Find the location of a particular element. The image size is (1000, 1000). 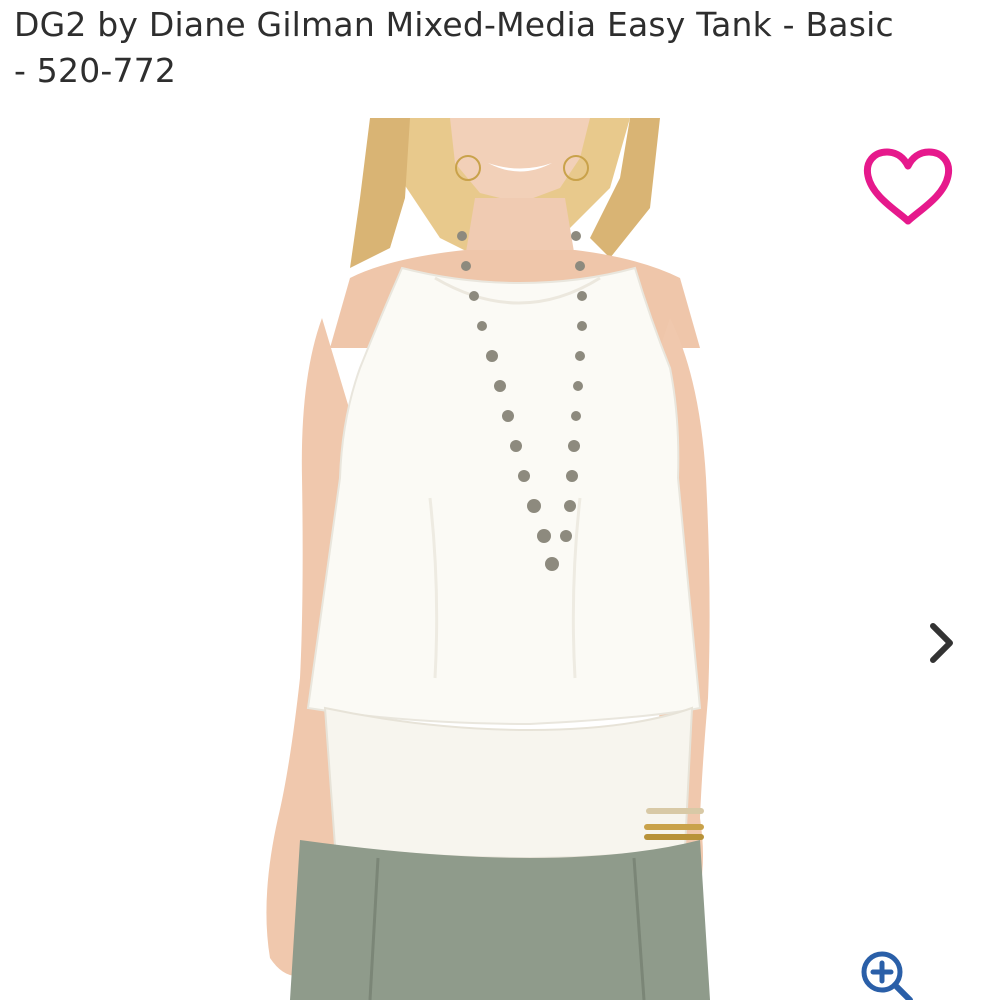

favorite-button is located at coordinates (908, 188).